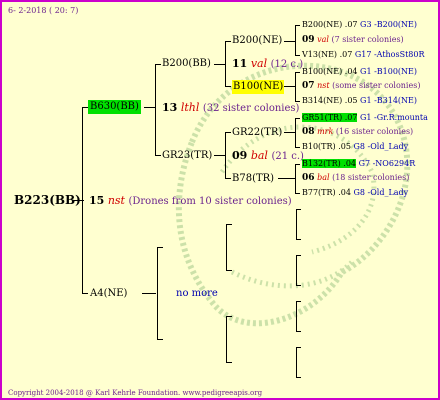 This screenshot has width=440, height=400. What do you see at coordinates (259, 155) in the screenshot?
I see `gen2-b-code: bal` at bounding box center [259, 155].